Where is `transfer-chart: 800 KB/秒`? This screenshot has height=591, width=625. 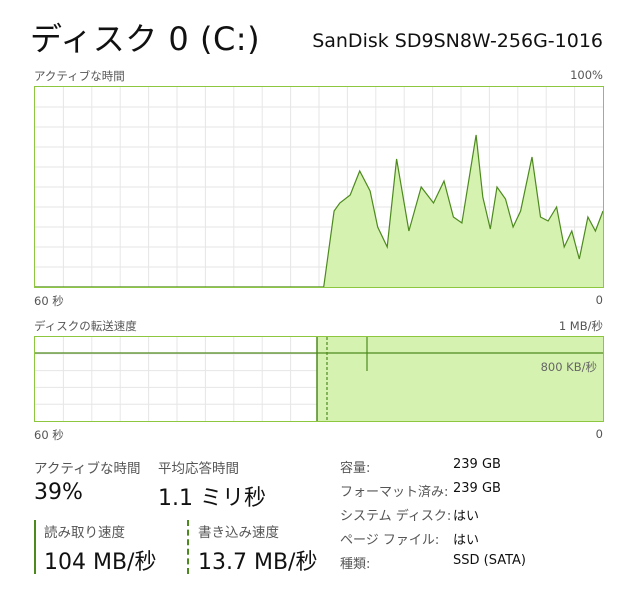
transfer-chart: 800 KB/秒 is located at coordinates (319, 379).